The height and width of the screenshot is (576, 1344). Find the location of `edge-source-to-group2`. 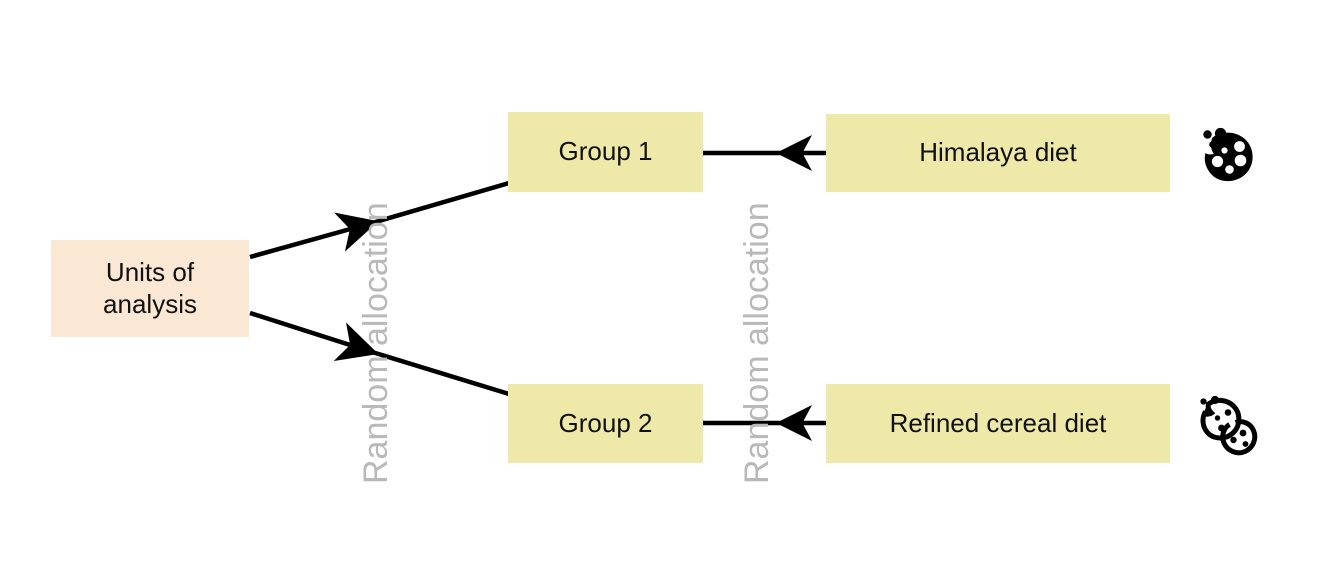

edge-source-to-group2 is located at coordinates (314, 336).